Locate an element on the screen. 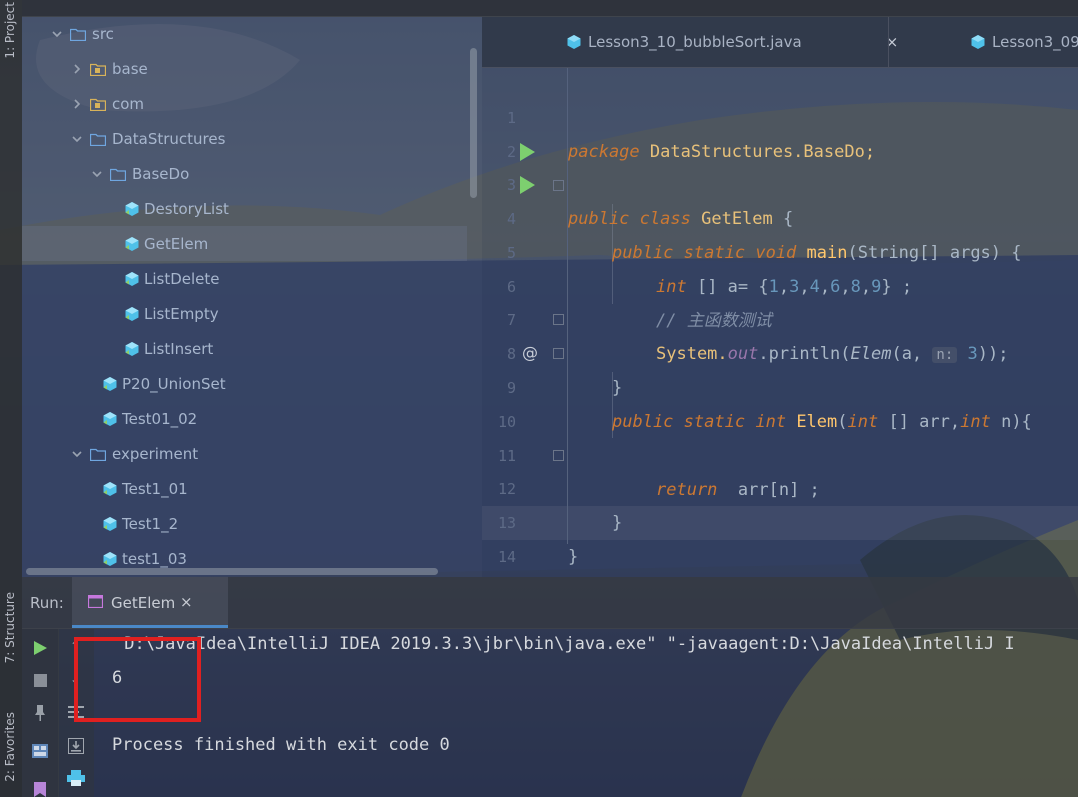 Image resolution: width=1078 pixels, height=797 pixels. print-icon is located at coordinates (76, 778).